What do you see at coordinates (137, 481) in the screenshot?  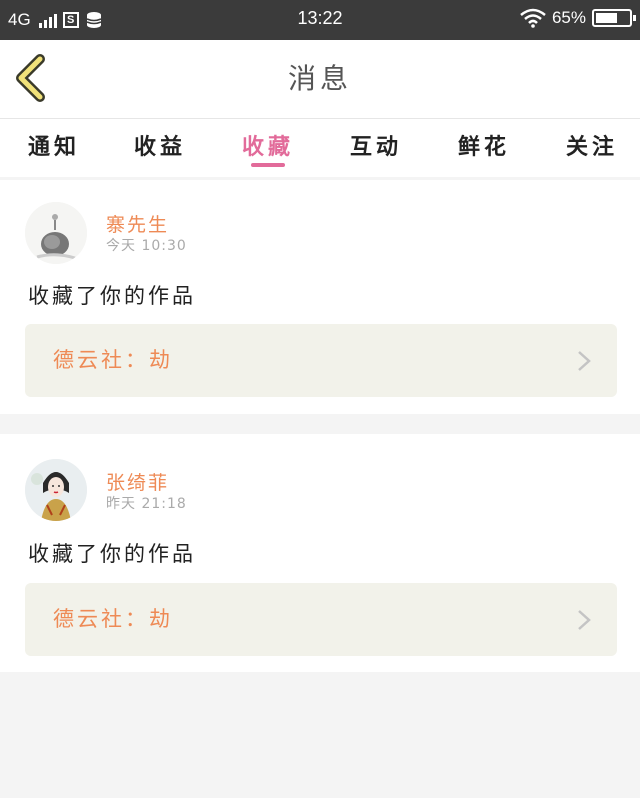 I see `user-name: 张绮菲` at bounding box center [137, 481].